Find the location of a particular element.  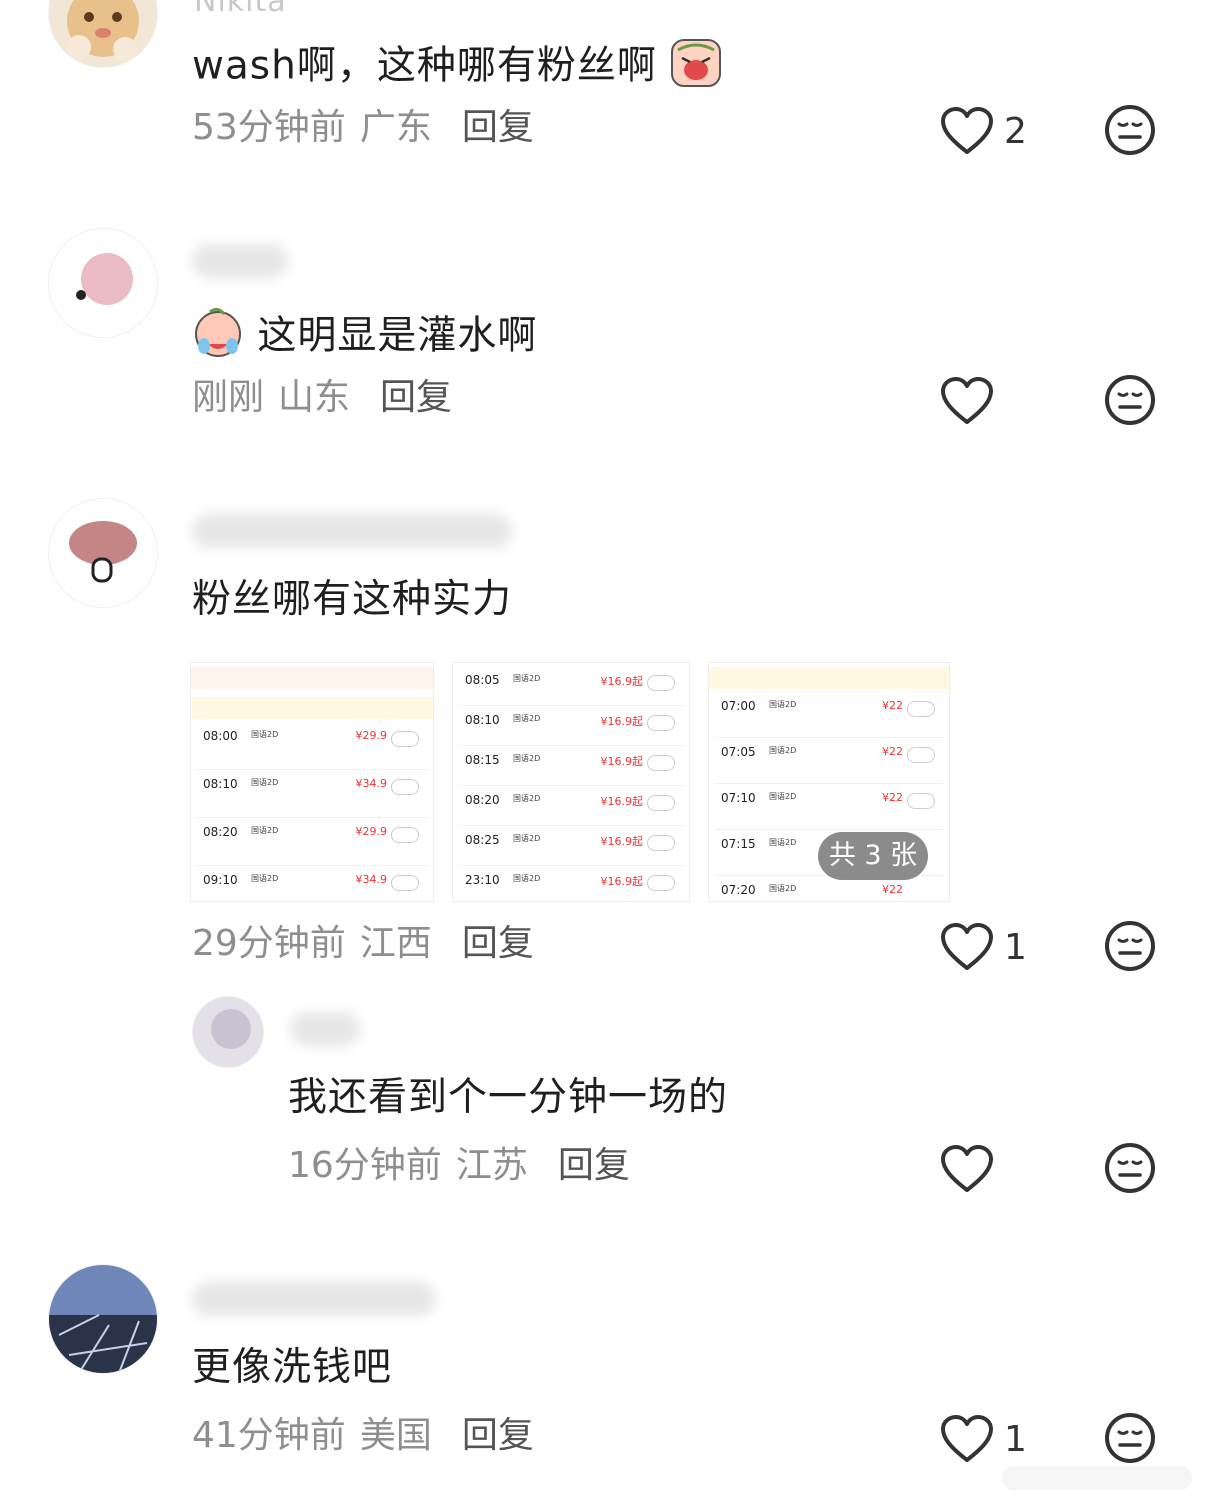

comment-text-content: wash啊，这种哪有粉丝啊 is located at coordinates (424, 66).